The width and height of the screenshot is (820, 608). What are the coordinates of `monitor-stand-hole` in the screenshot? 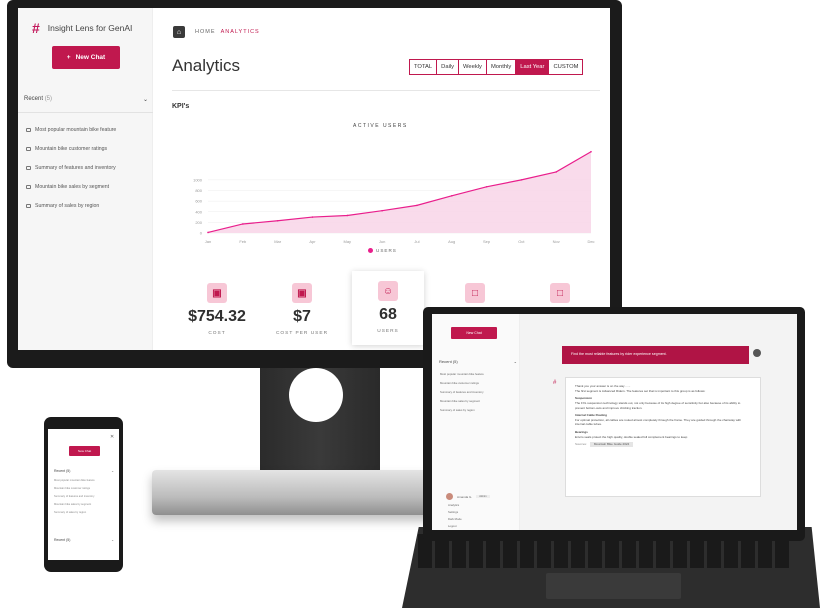 It's located at (316, 395).